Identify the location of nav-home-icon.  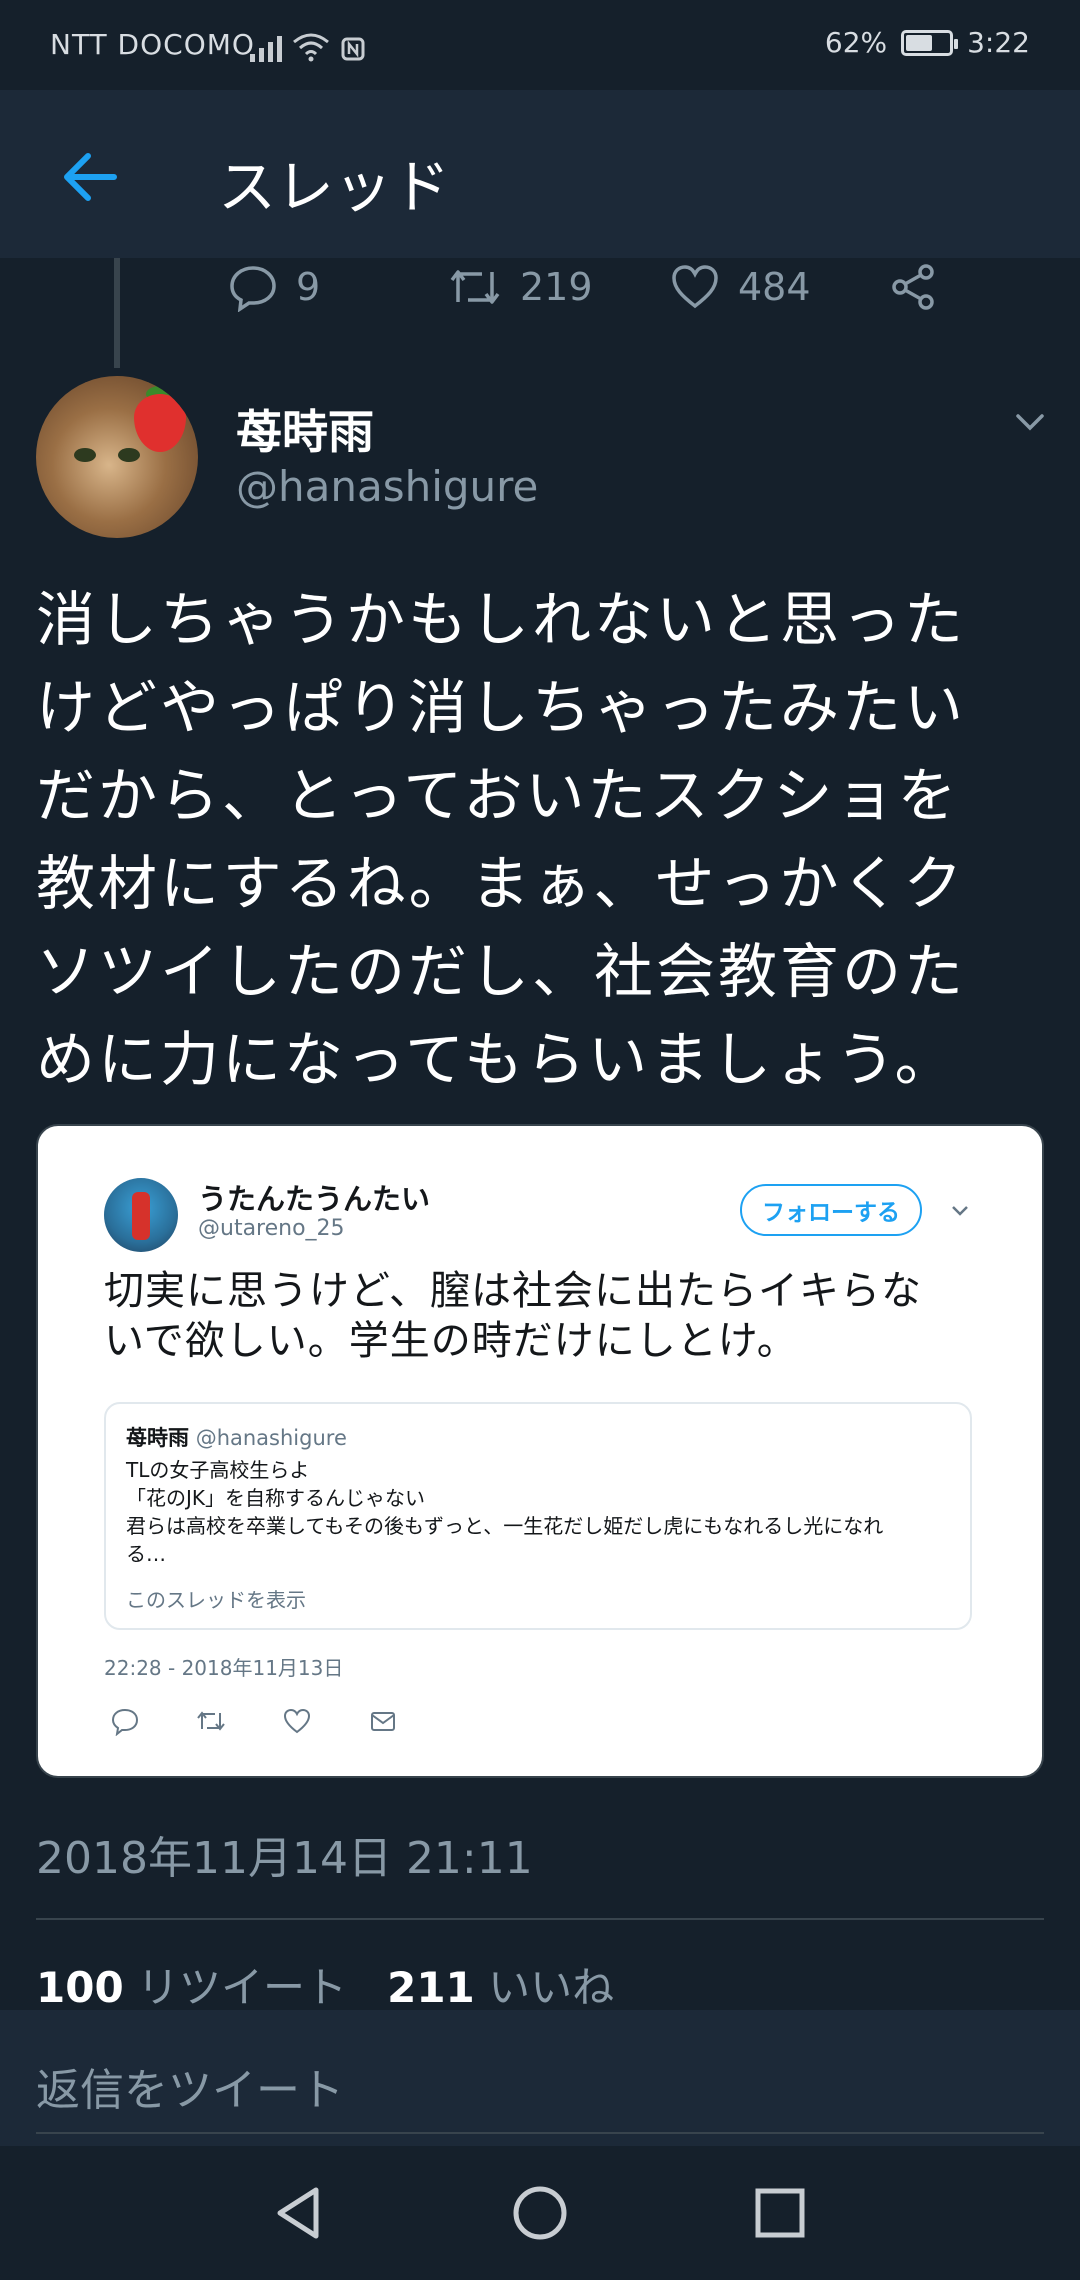
(540, 2213).